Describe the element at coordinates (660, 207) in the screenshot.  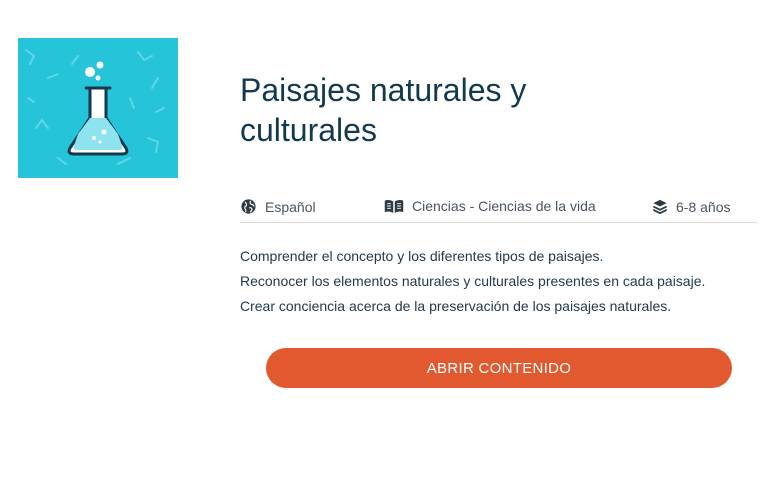
I see `layers-icon` at that location.